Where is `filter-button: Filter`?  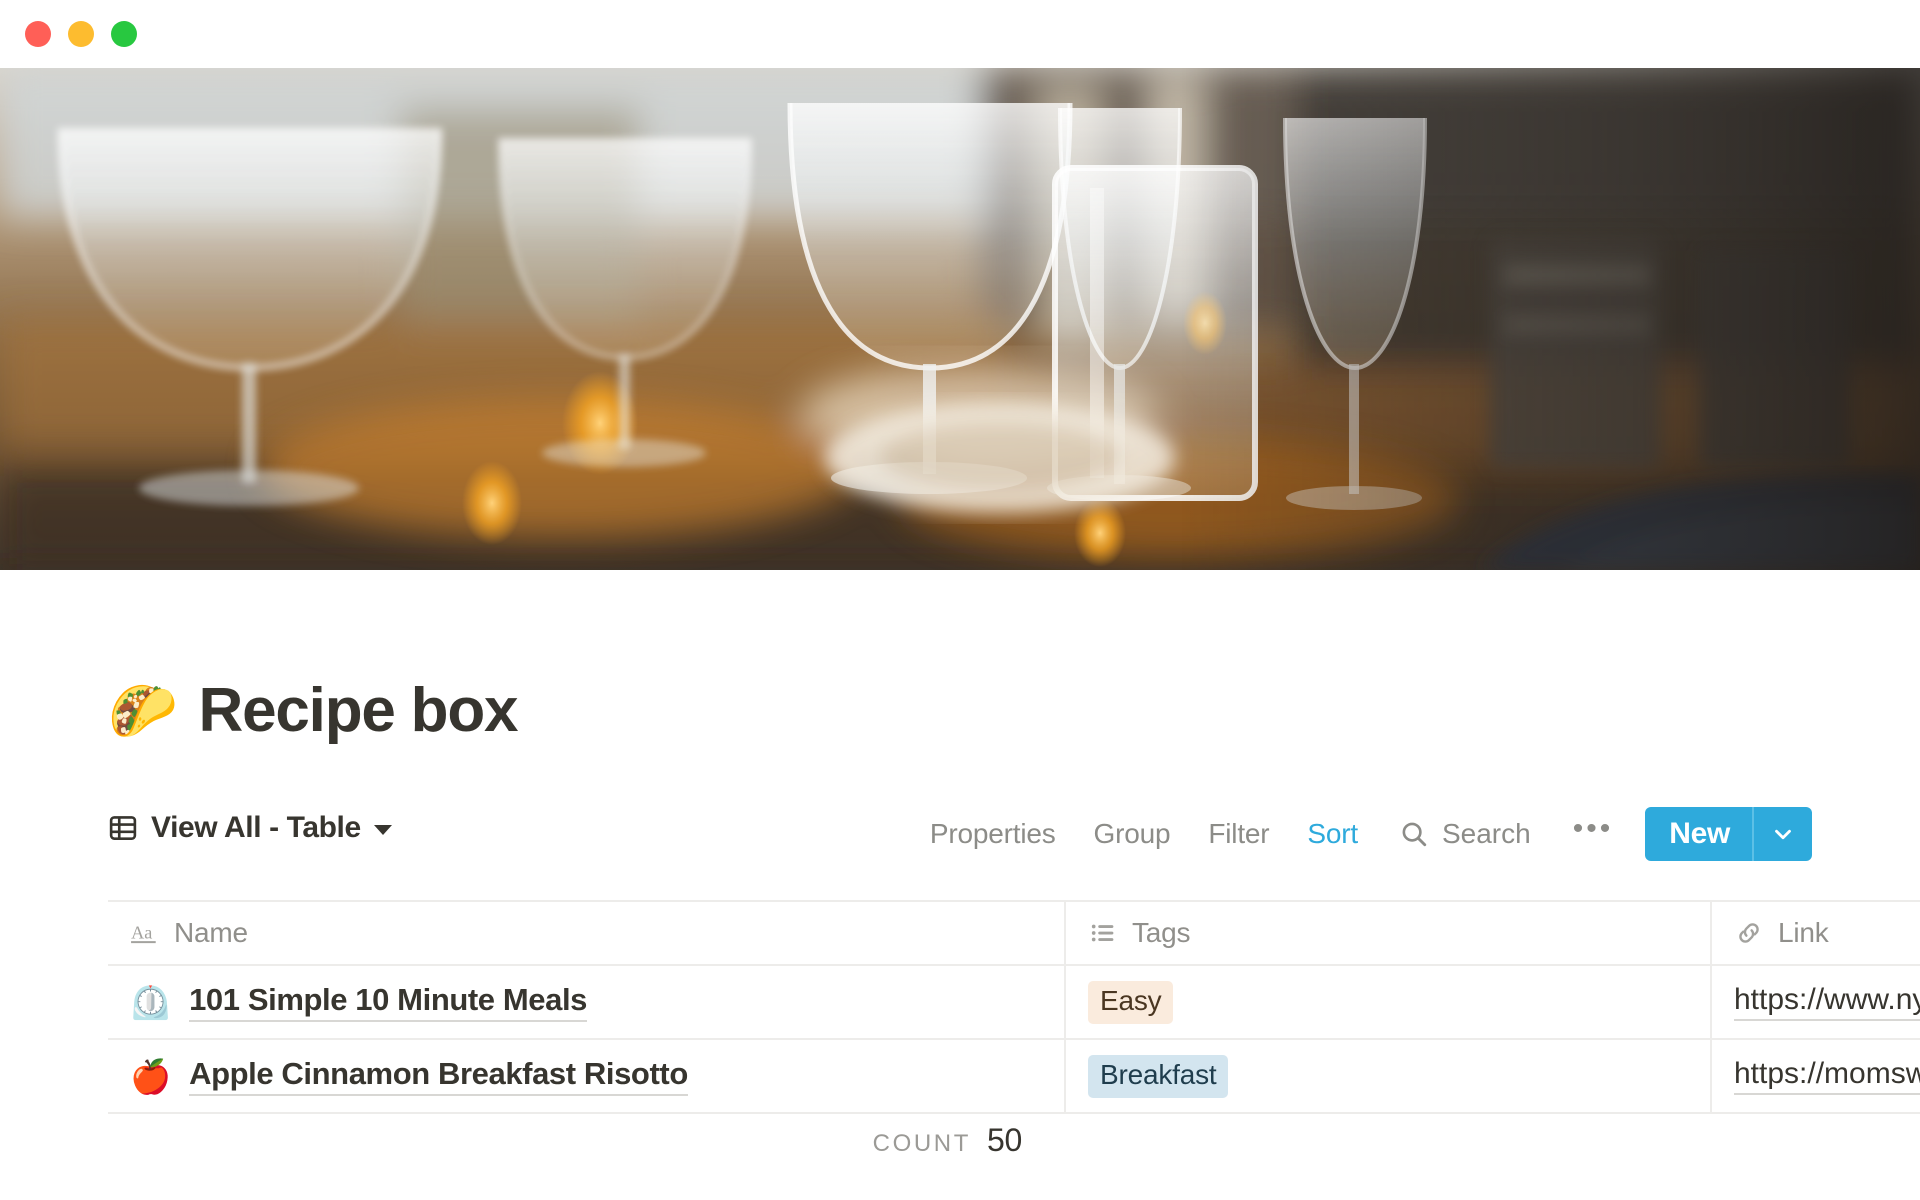
filter-button: Filter is located at coordinates (1238, 834).